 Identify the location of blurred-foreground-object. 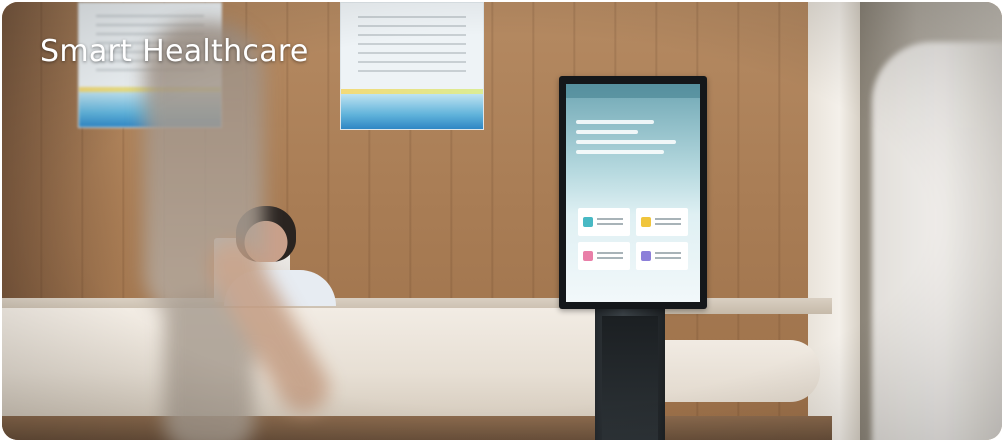
(937, 241).